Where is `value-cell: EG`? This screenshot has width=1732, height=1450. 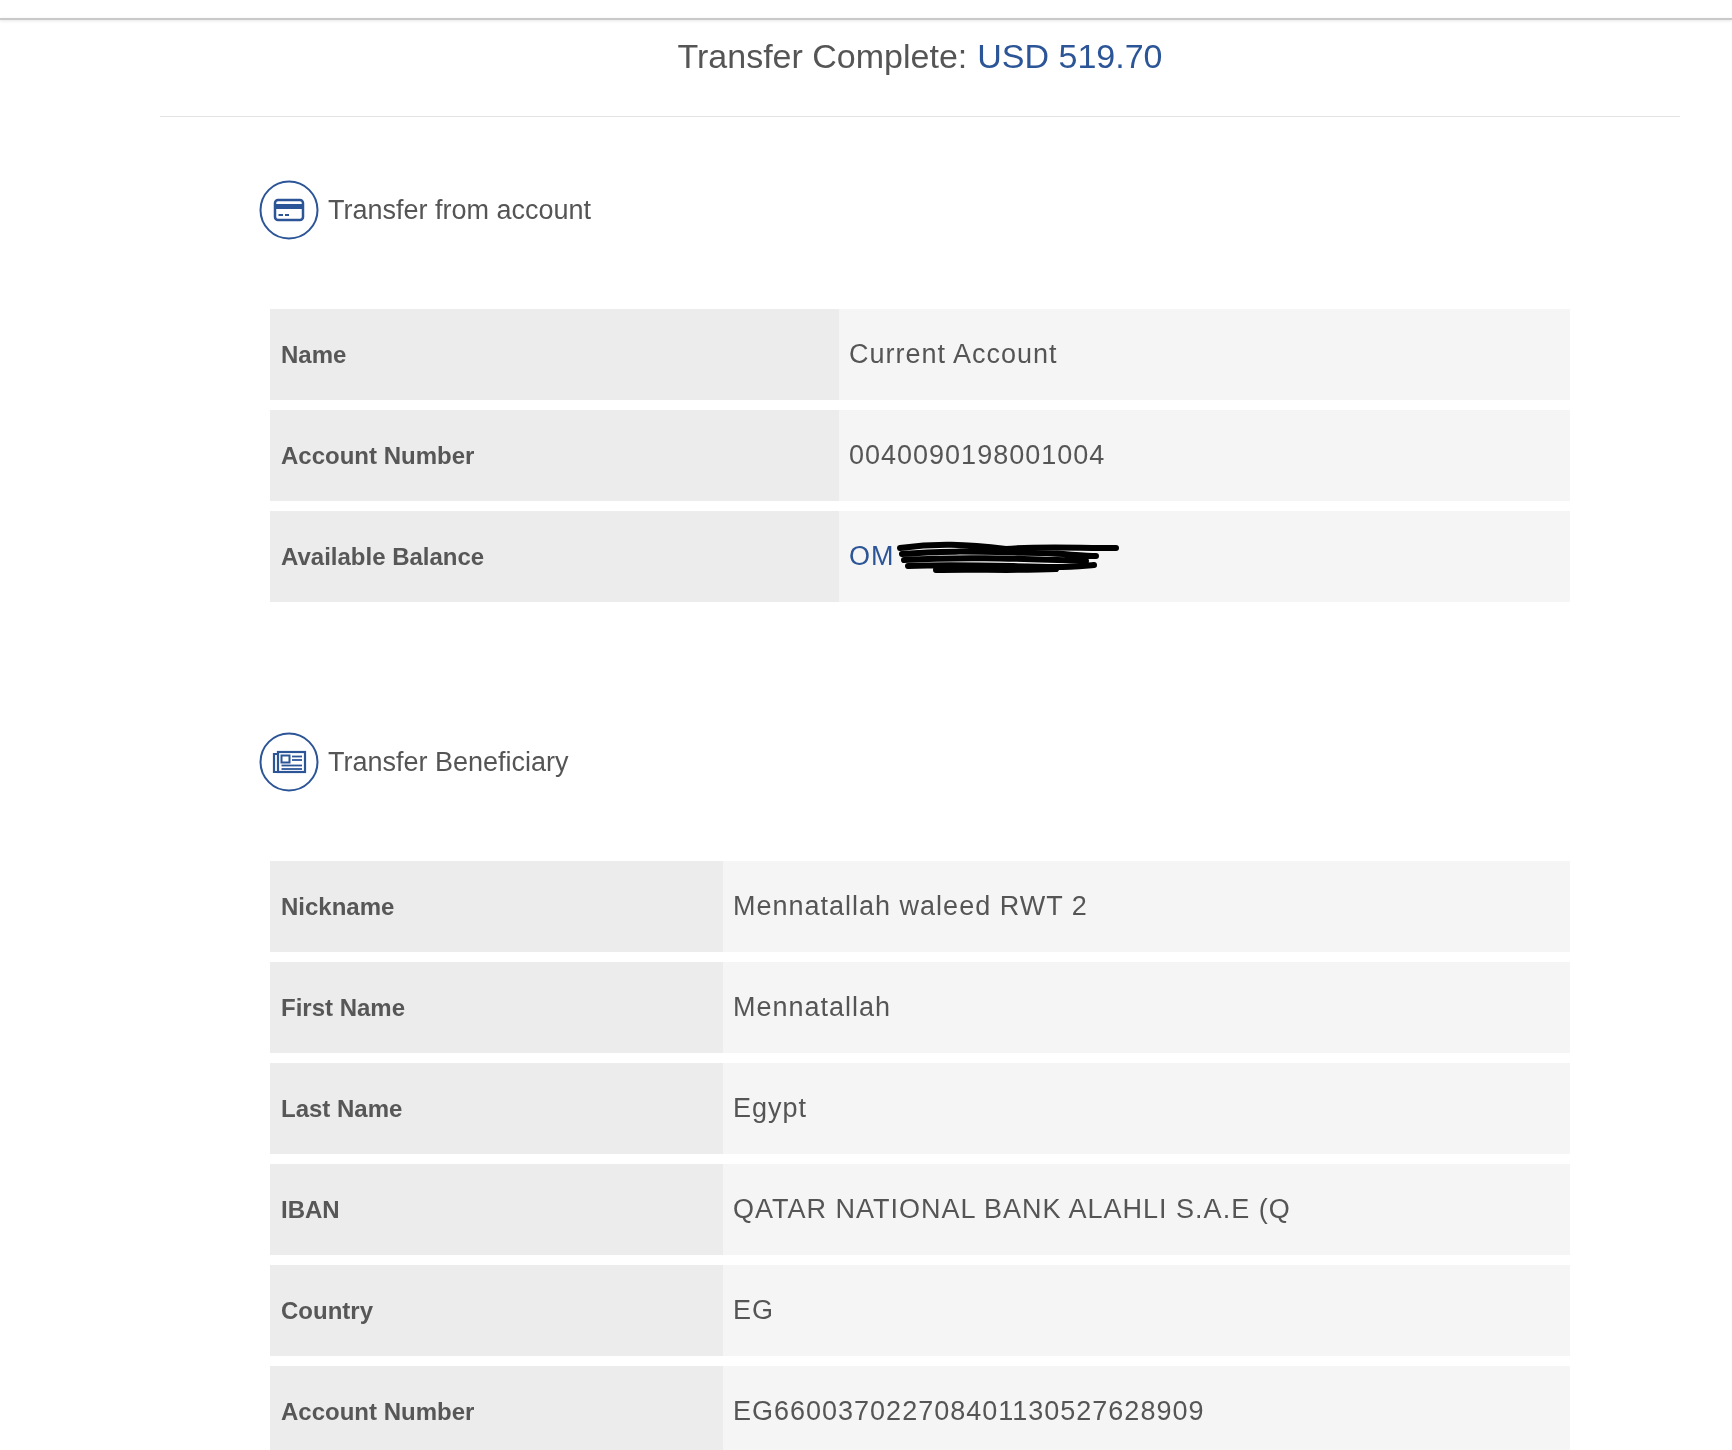 value-cell: EG is located at coordinates (1146, 1310).